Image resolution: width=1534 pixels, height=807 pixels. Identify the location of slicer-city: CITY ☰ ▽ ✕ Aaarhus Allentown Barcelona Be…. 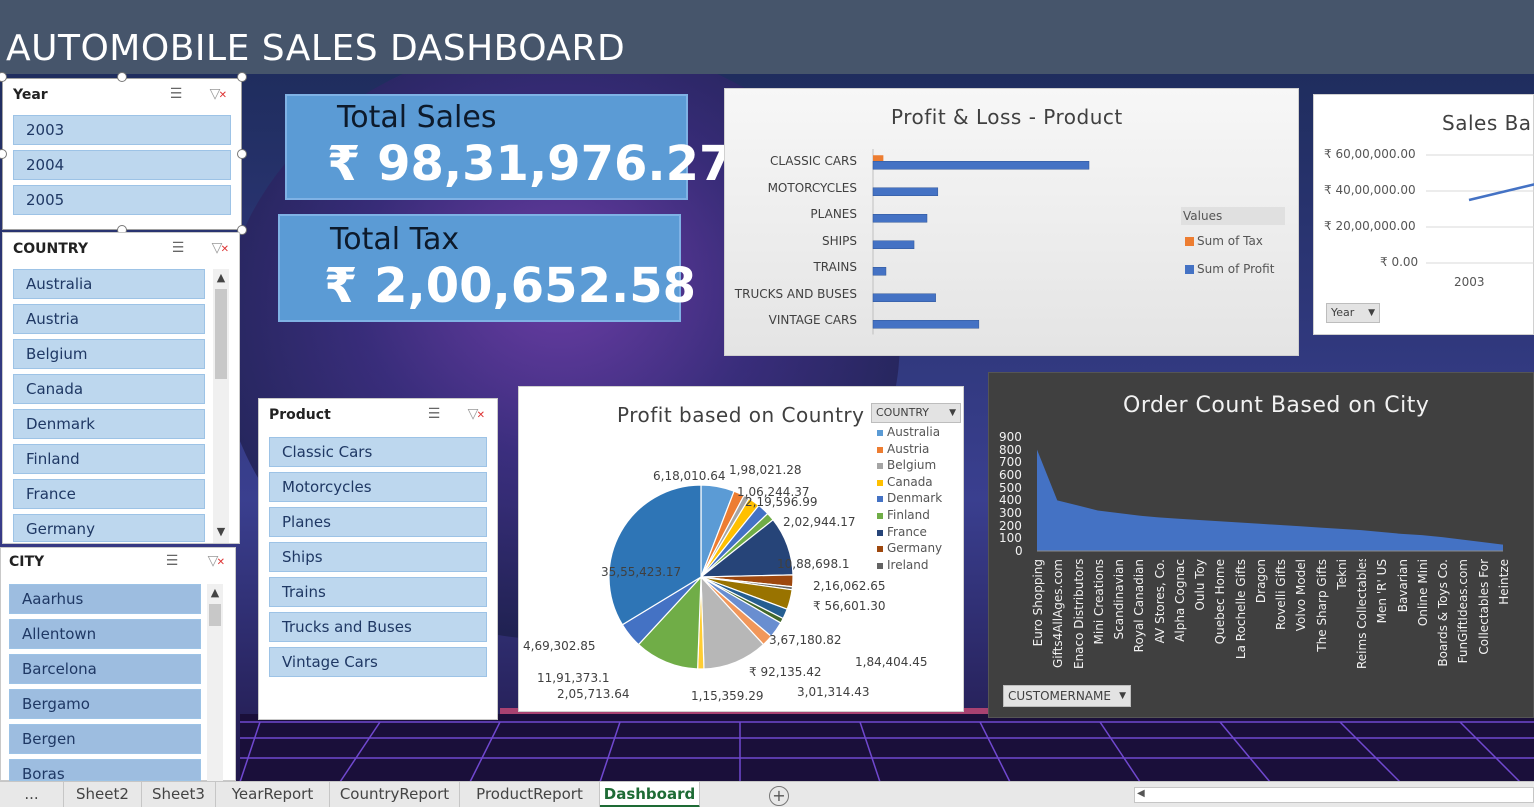
(118, 665).